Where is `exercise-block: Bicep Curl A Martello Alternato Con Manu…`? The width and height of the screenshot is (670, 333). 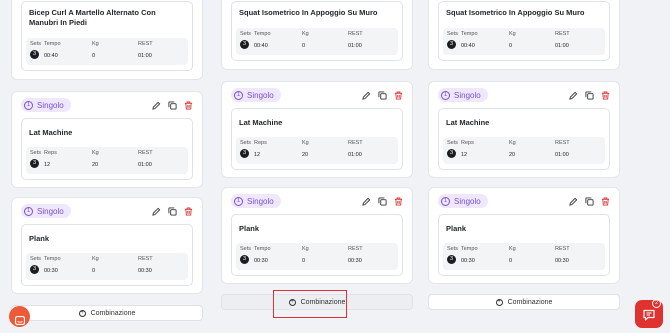
exercise-block: Bicep Curl A Martello Alternato Con Manu… is located at coordinates (107, 40).